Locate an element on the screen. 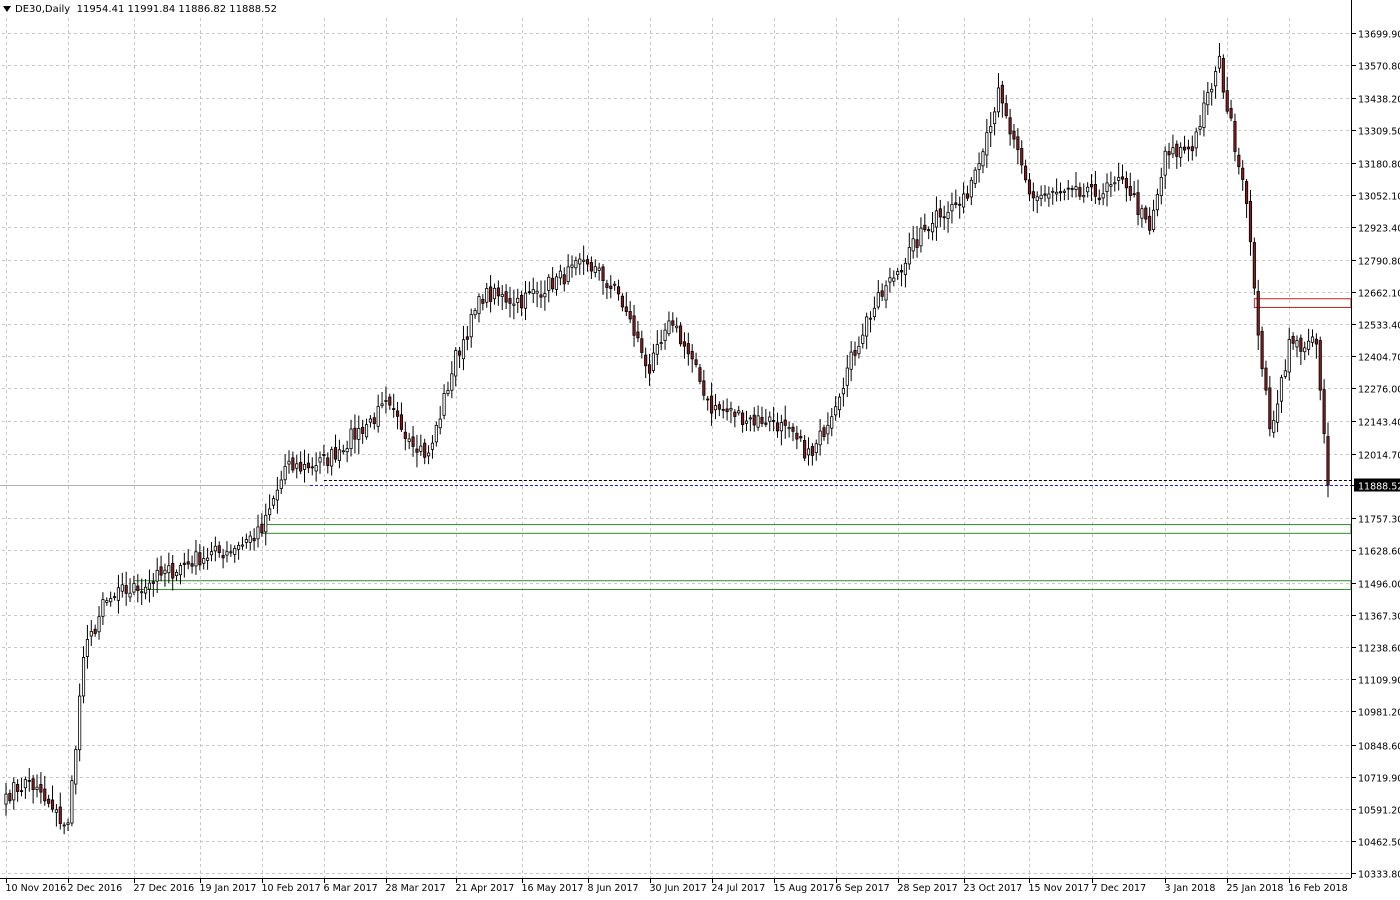  time-tick-label: 6 Sep 2017 is located at coordinates (863, 888).